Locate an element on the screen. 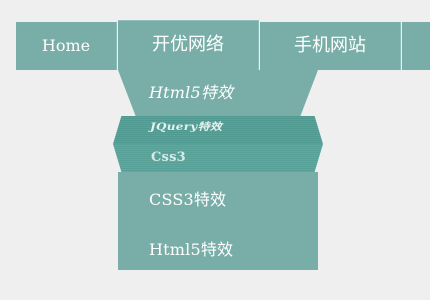 The width and height of the screenshot is (430, 300). nav-item-home: Home is located at coordinates (66, 46).